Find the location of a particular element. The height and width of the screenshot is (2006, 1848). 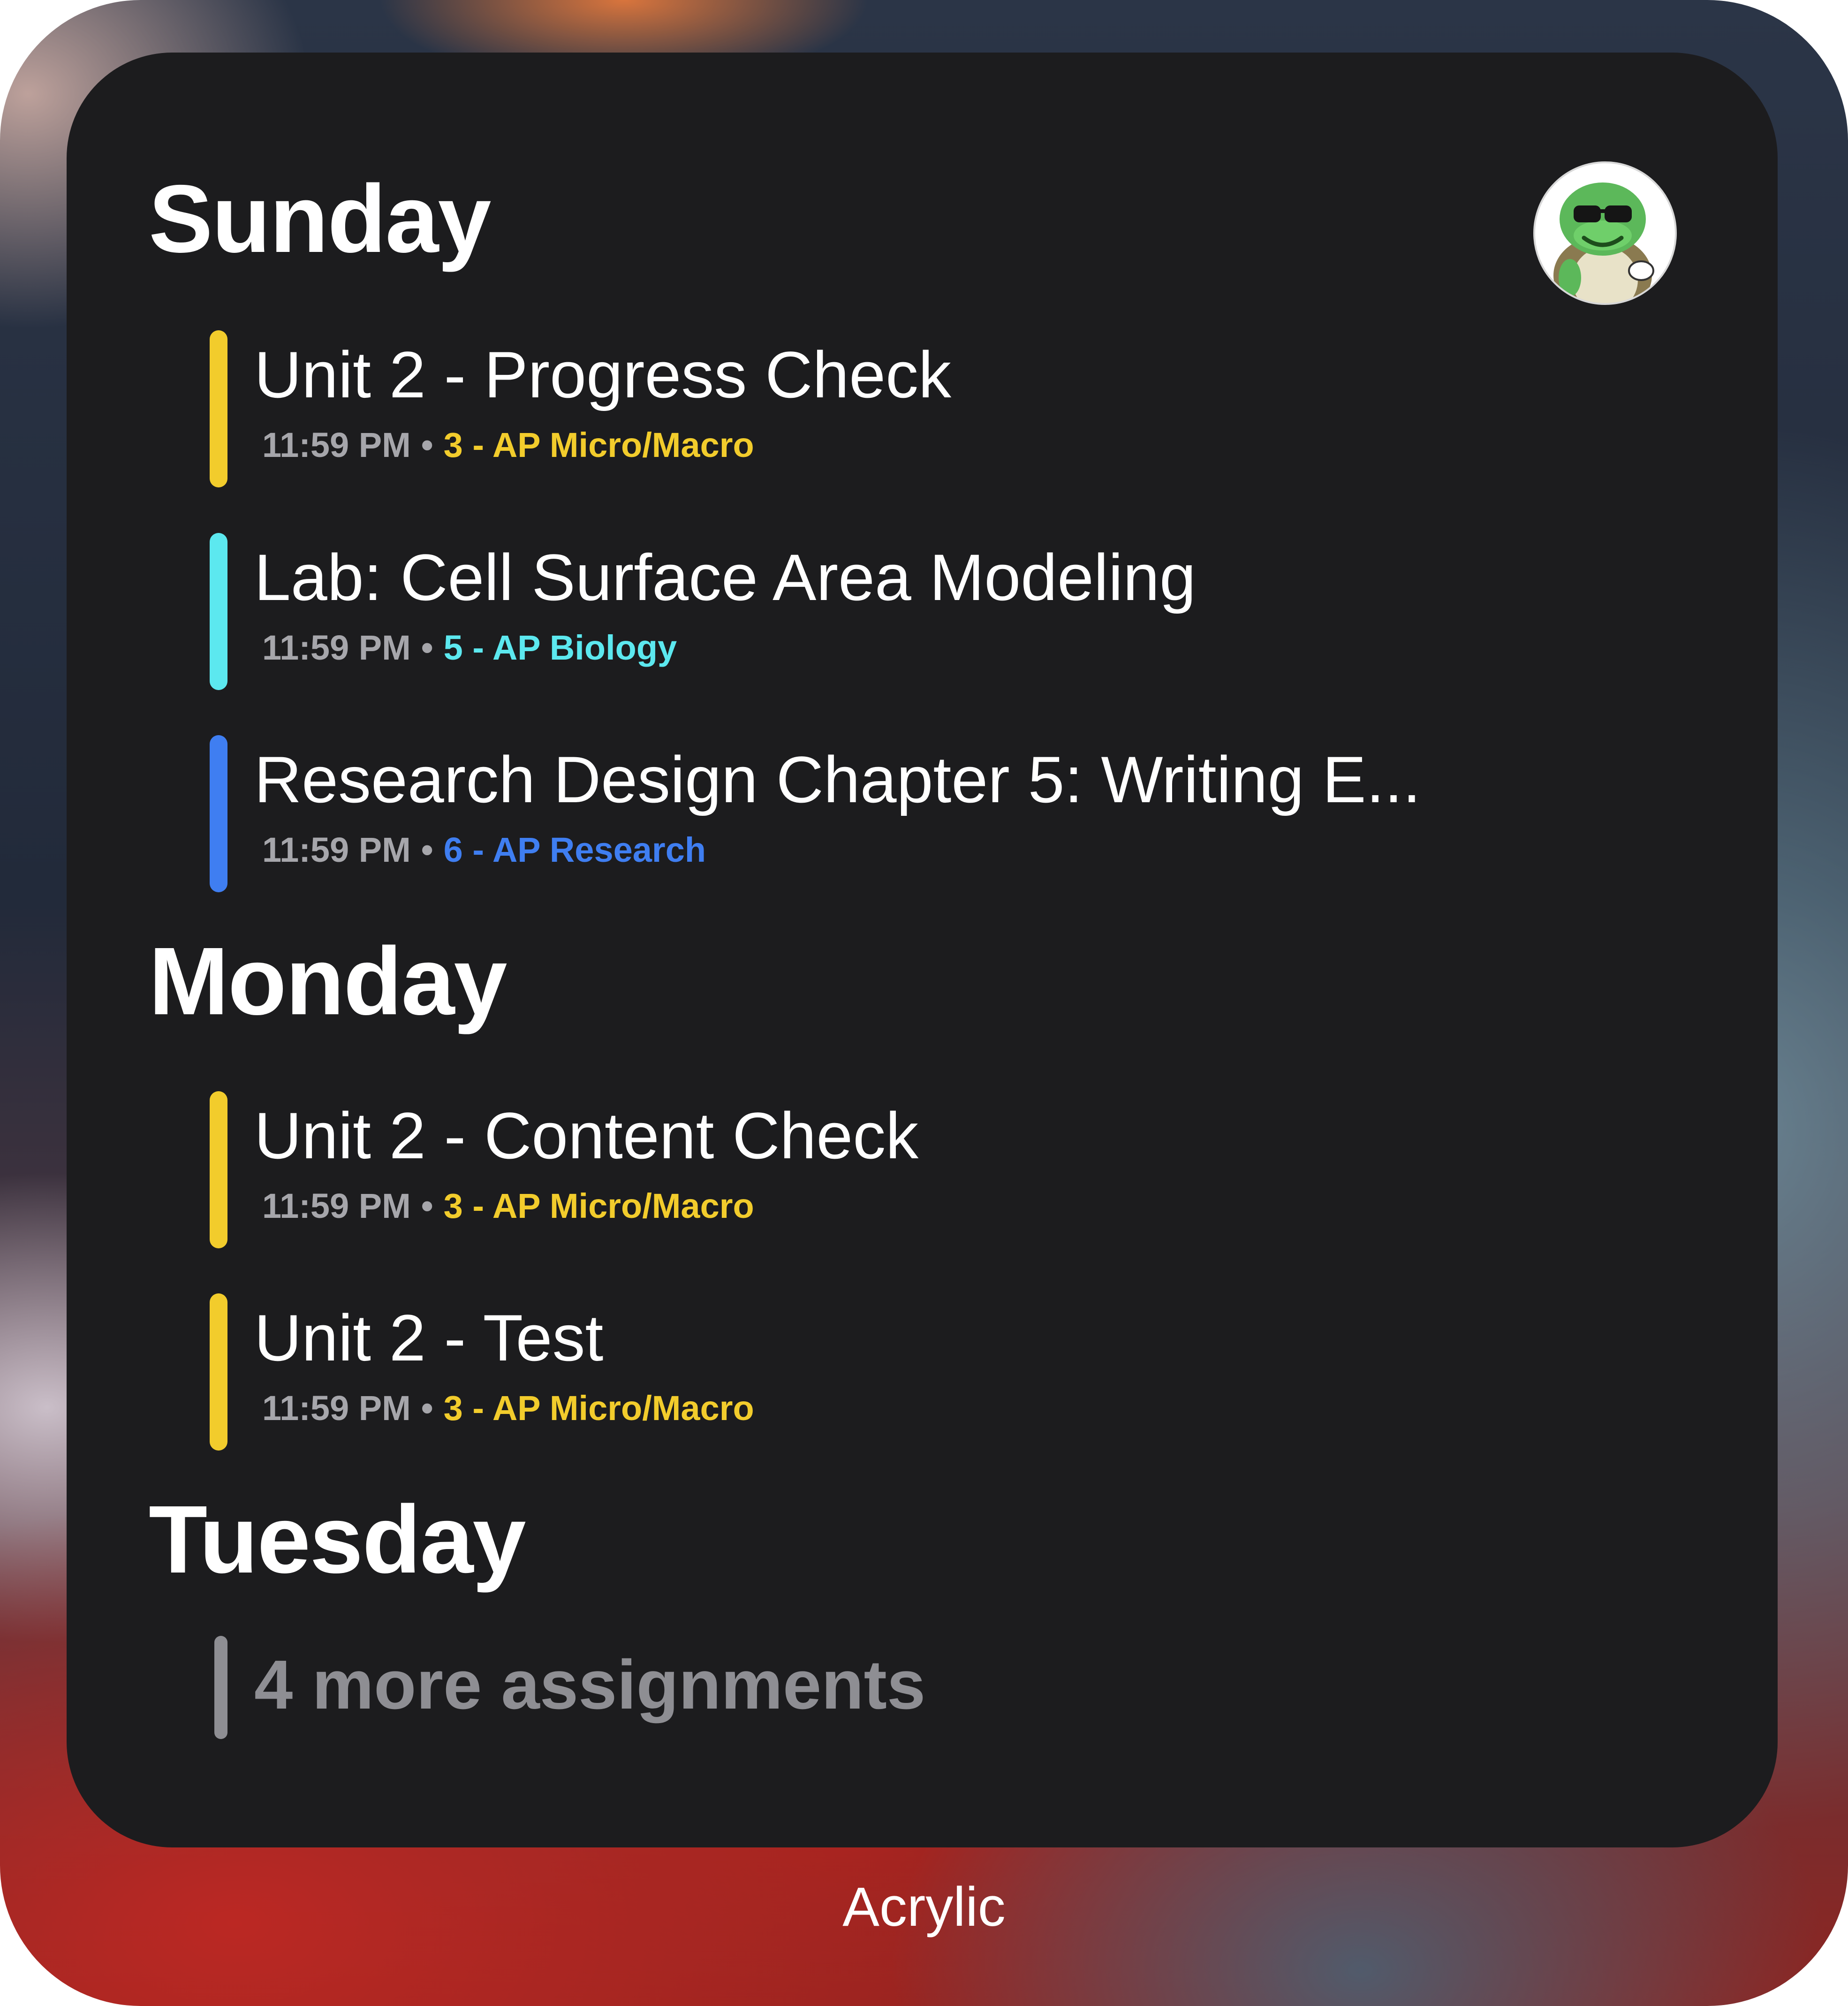

day-heading-sunday: Sunday is located at coordinates (320, 219).